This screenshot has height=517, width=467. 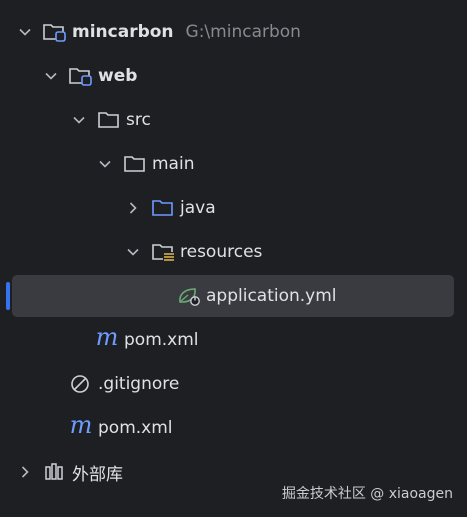 I want to click on tree-label: src, so click(x=138, y=120).